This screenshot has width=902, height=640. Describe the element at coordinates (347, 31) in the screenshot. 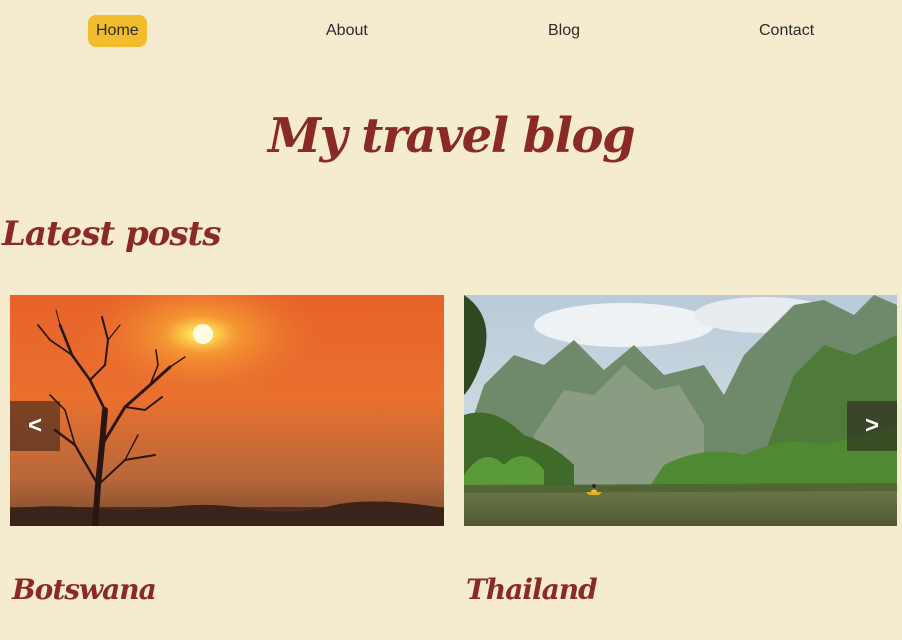

I see `nav-about-link: About` at that location.